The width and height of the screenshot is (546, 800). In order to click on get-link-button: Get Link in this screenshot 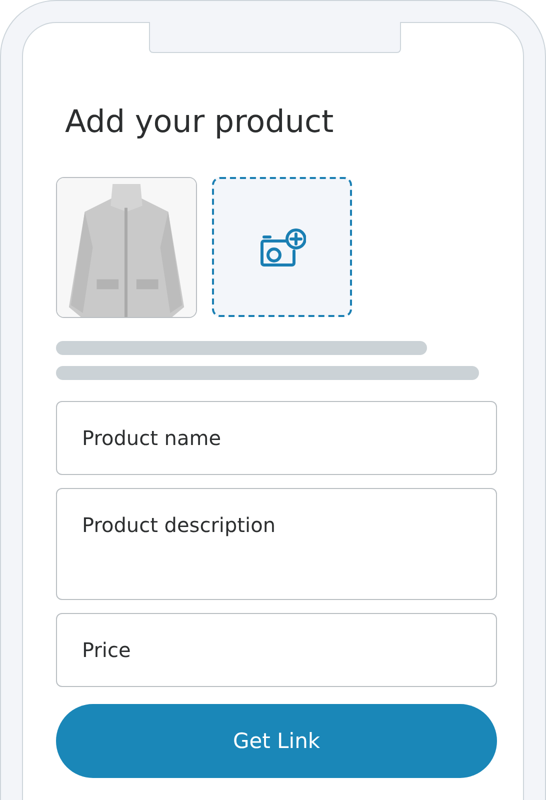, I will do `click(276, 741)`.